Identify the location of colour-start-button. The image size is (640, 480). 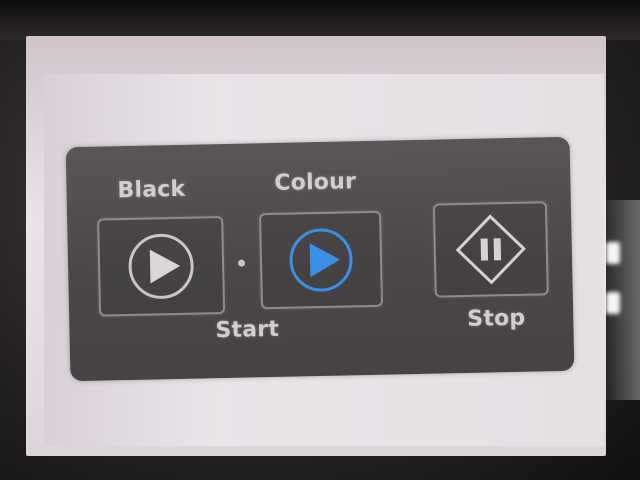
(321, 260).